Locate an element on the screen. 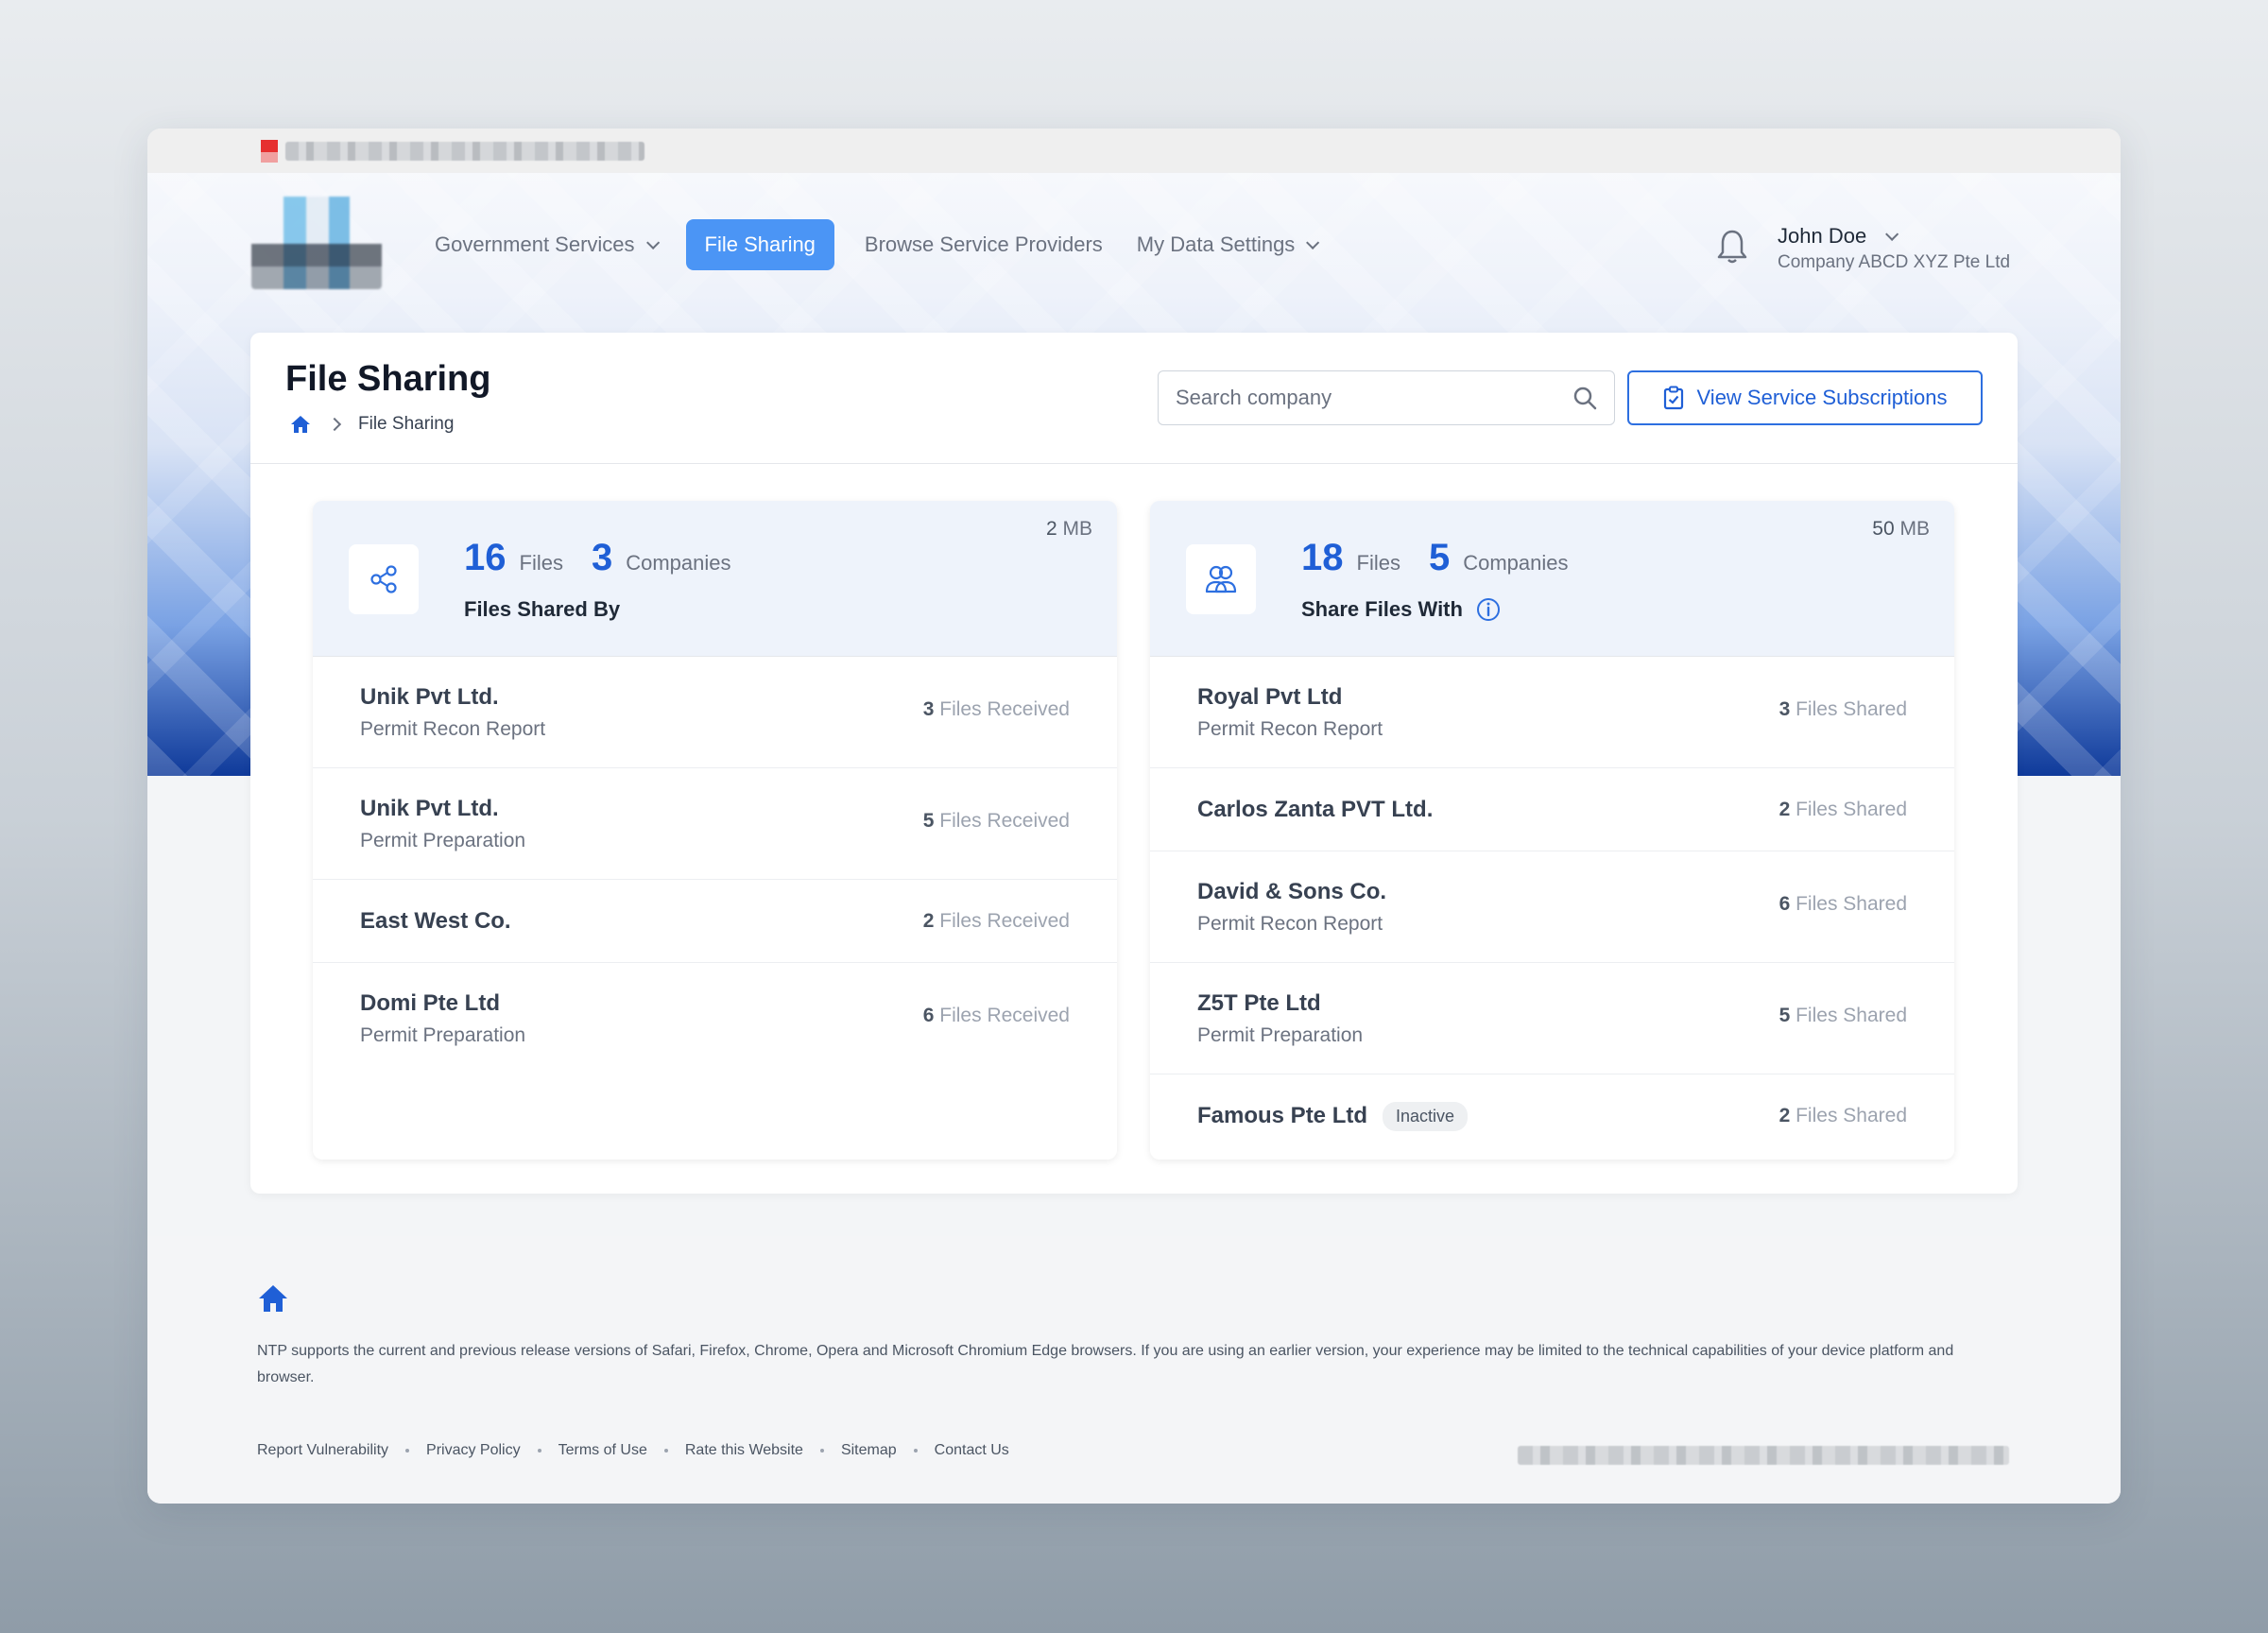  file-count: 6 Files Shared is located at coordinates (1843, 905).